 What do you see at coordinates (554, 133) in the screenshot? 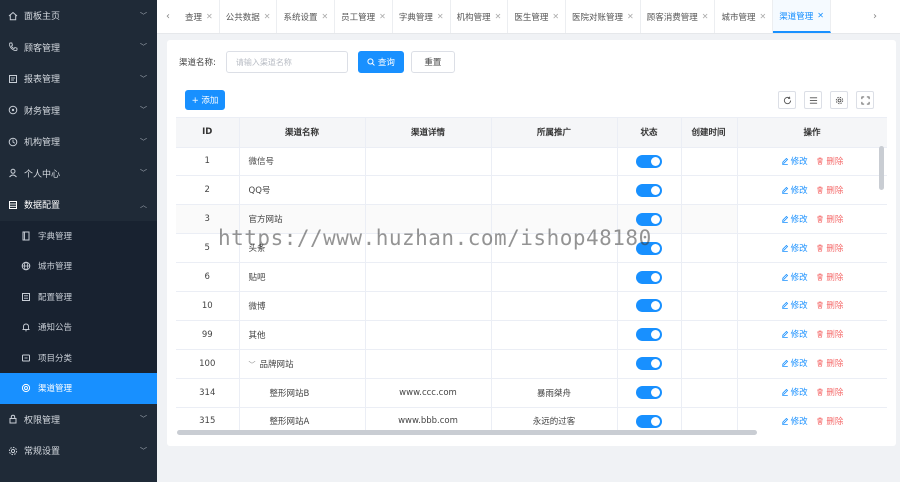
I see `column-header-promo: 所属推广` at bounding box center [554, 133].